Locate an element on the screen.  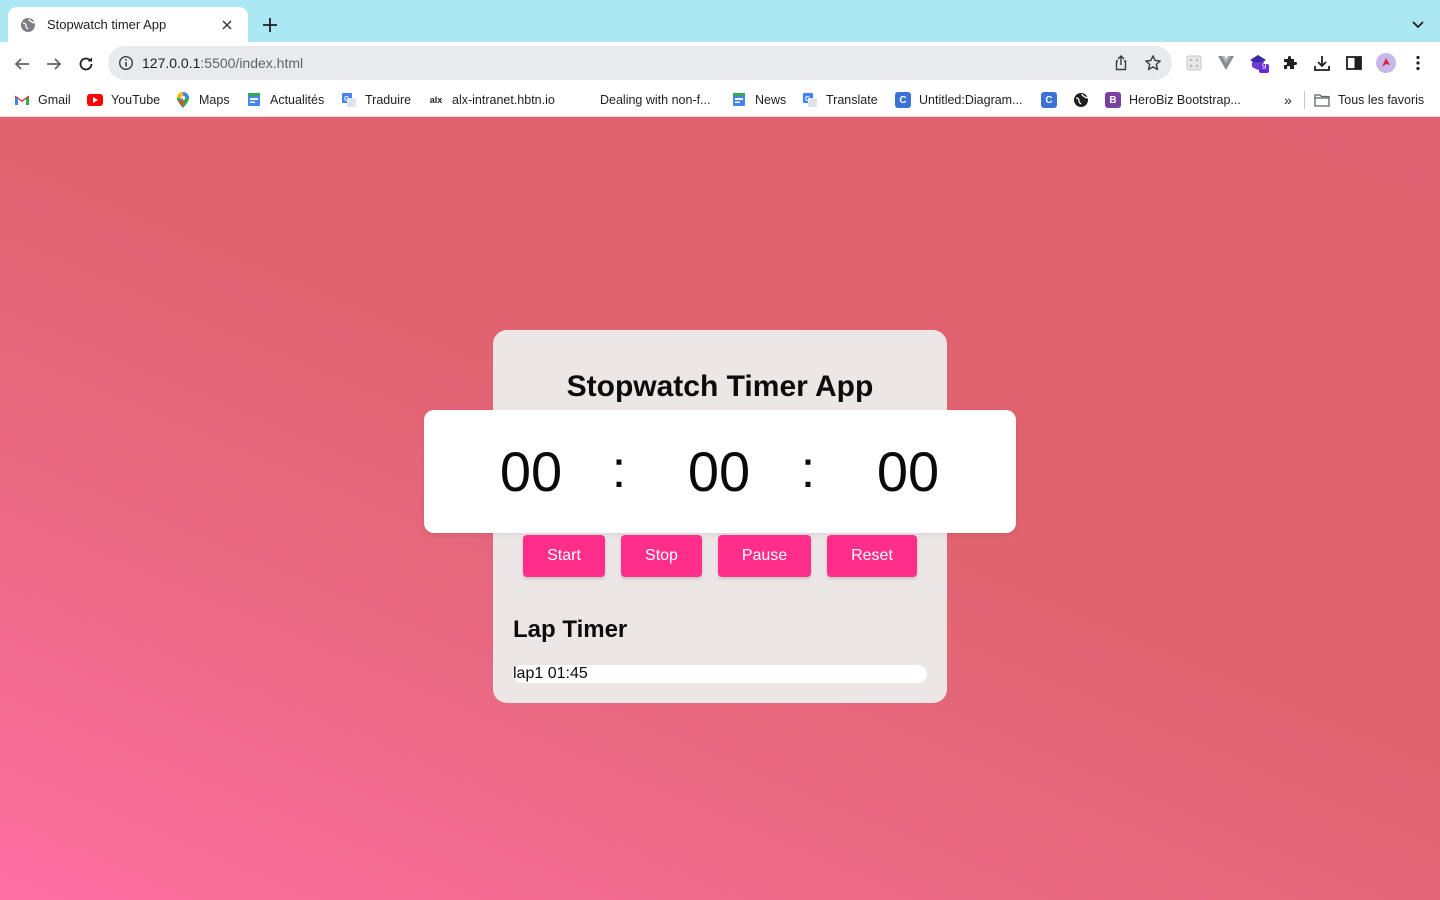
bookmark-label: News is located at coordinates (771, 100).